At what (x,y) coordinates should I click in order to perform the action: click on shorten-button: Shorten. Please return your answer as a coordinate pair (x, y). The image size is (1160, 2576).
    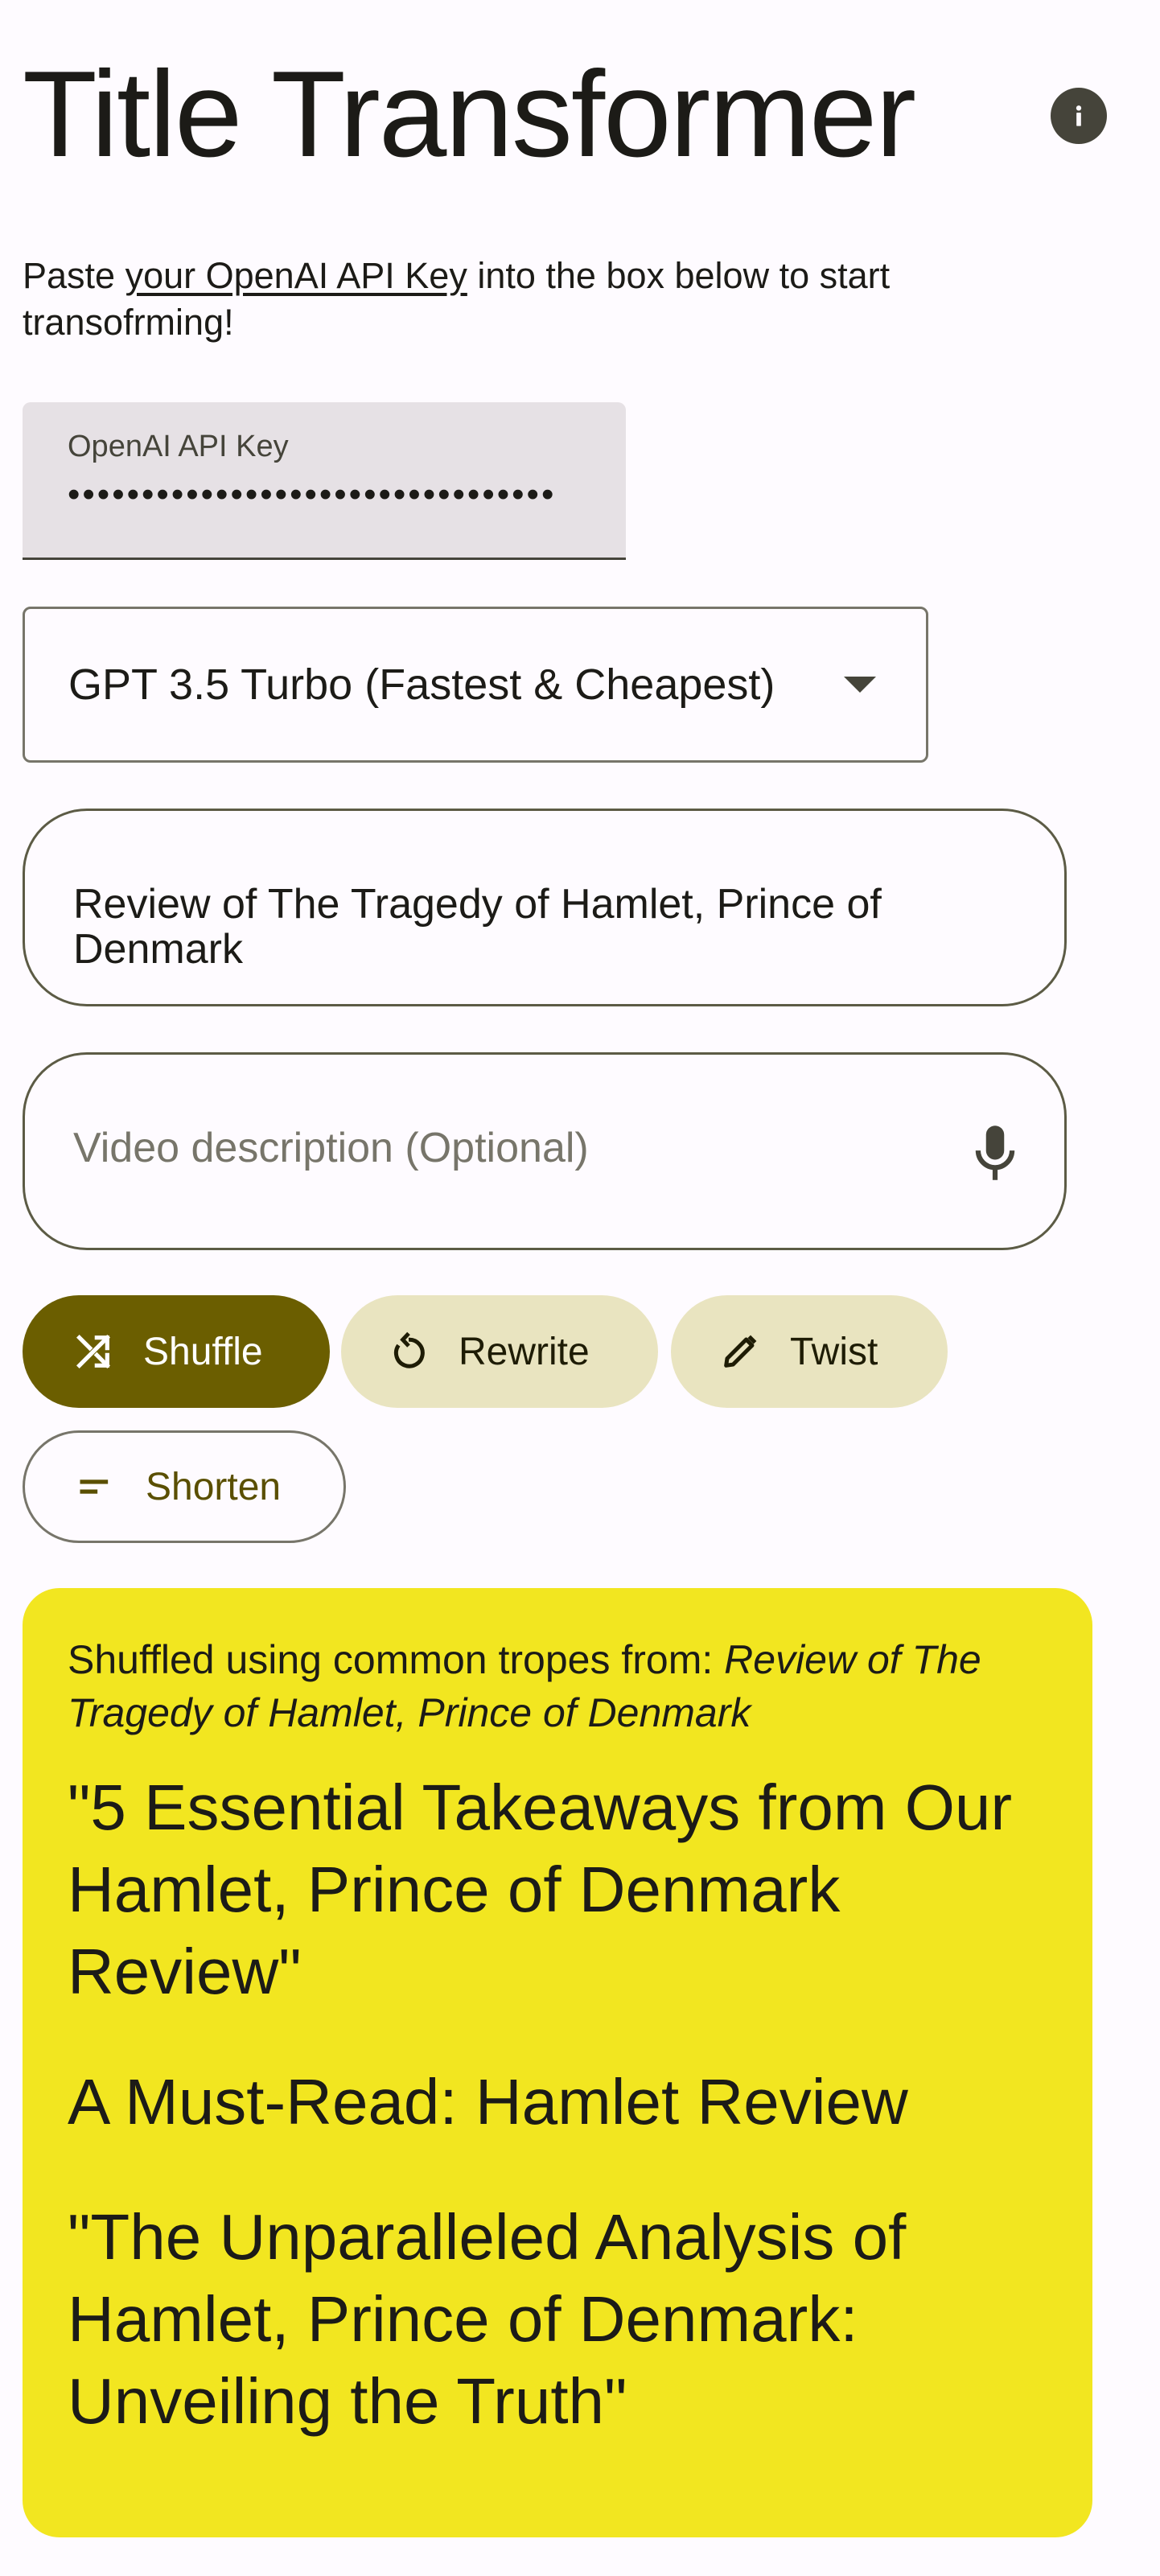
    Looking at the image, I should click on (184, 1486).